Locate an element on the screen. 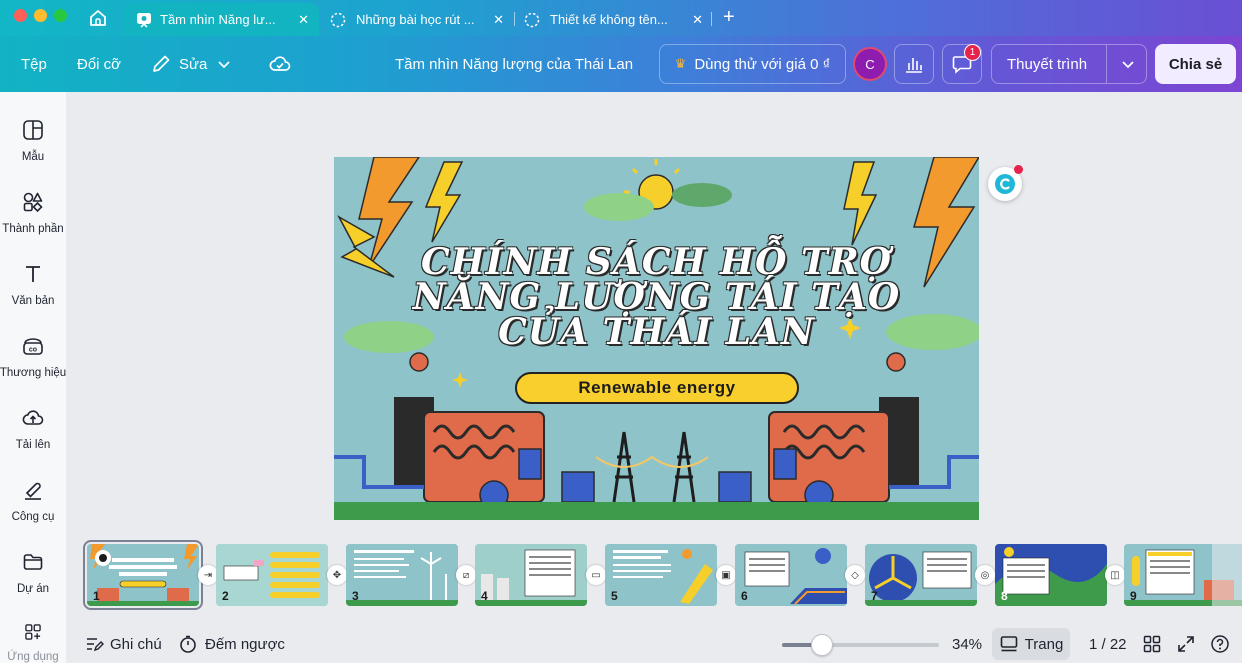 This screenshot has height=663, width=1242. sidebar-item-text: Văn bản is located at coordinates (33, 280).